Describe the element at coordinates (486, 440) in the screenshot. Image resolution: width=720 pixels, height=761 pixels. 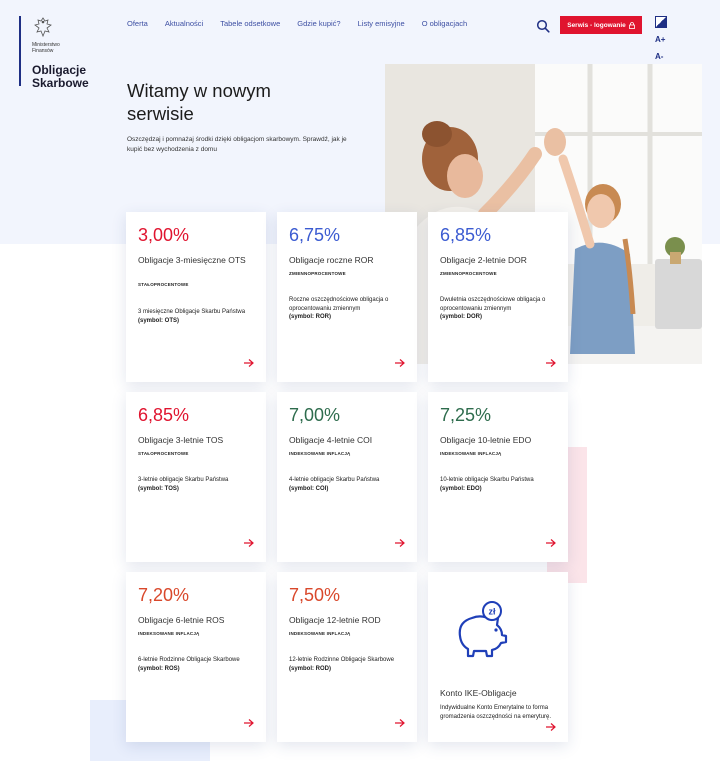
I see `bond-name: Obligacje 10-letnie EDO` at that location.